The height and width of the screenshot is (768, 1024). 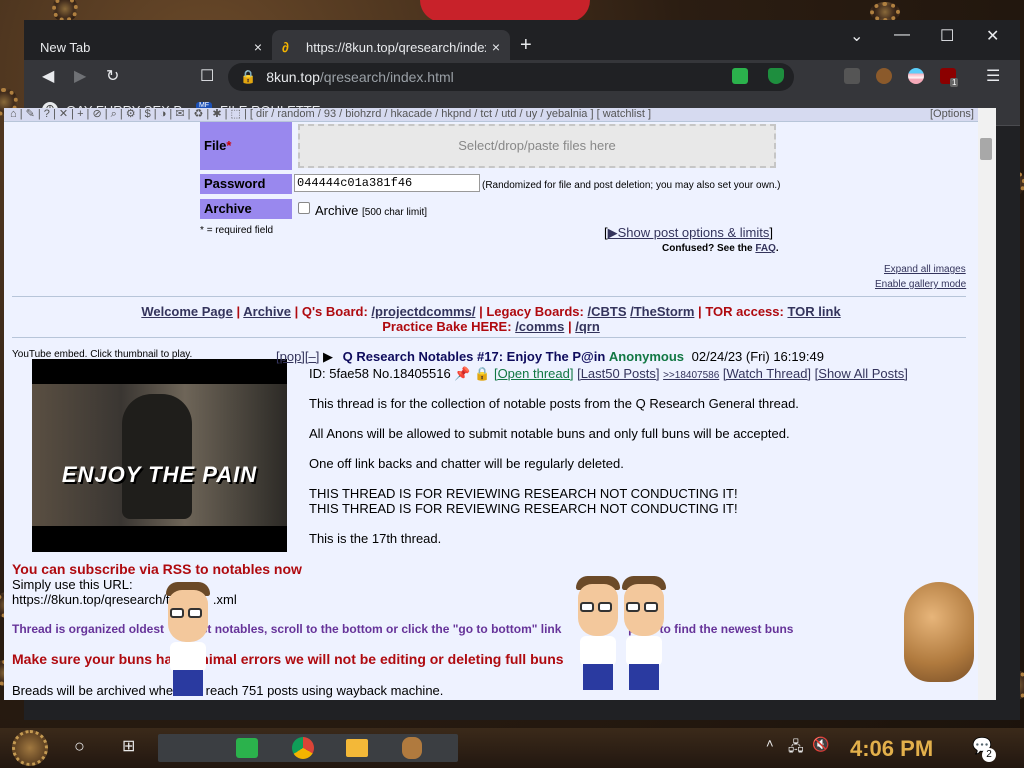 What do you see at coordinates (539, 326) in the screenshot?
I see `practice-link: /comms` at bounding box center [539, 326].